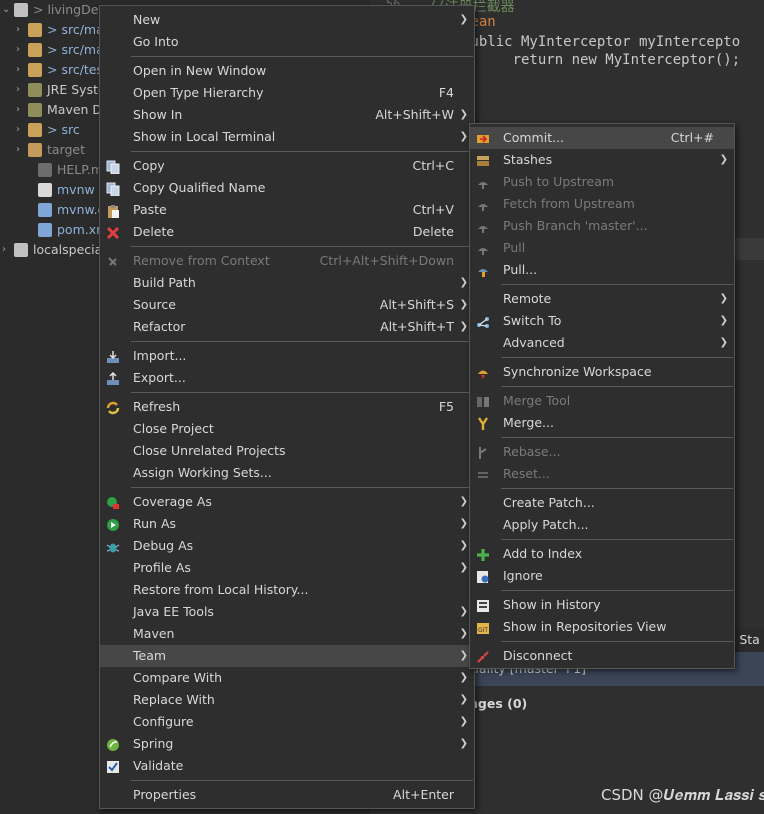 This screenshot has width=764, height=814. Describe the element at coordinates (602, 605) in the screenshot. I see `menu-item-show-in-history: Show in History` at that location.